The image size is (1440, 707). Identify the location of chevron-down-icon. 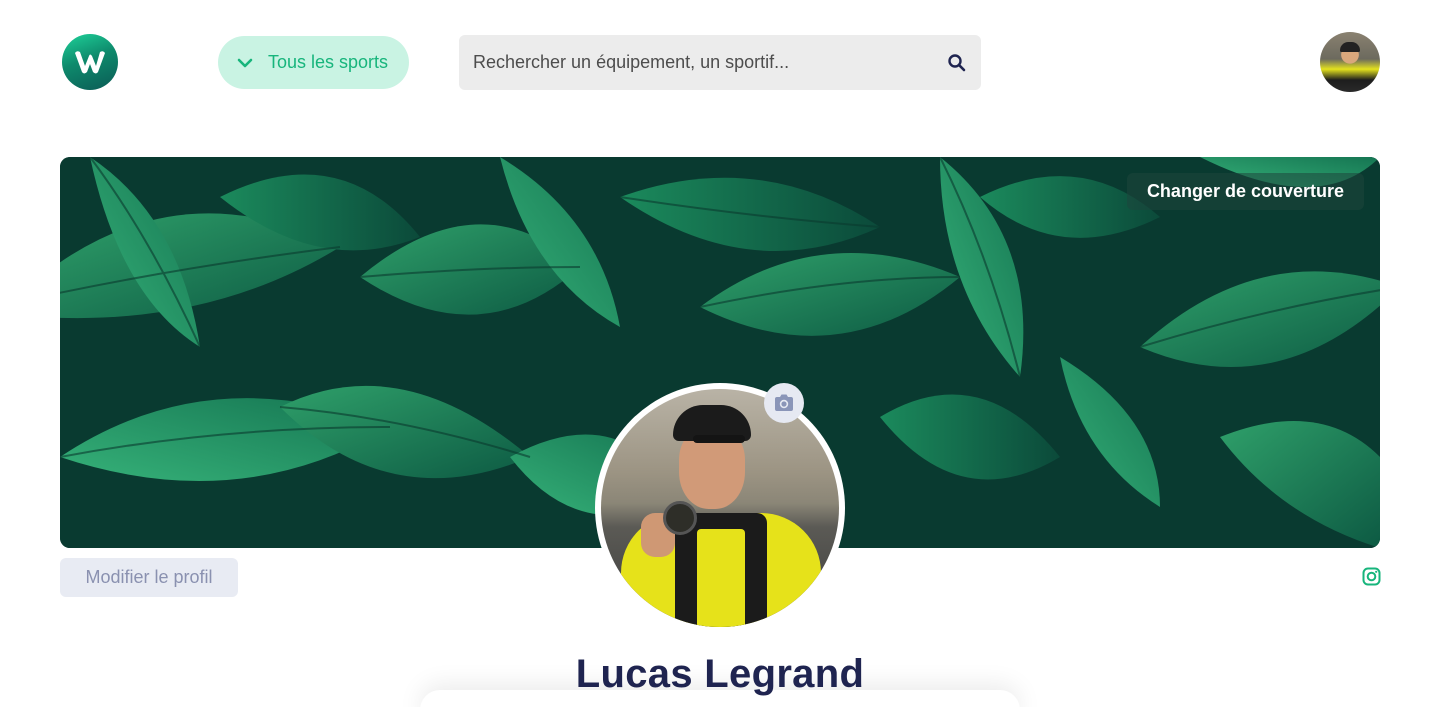
(245, 63).